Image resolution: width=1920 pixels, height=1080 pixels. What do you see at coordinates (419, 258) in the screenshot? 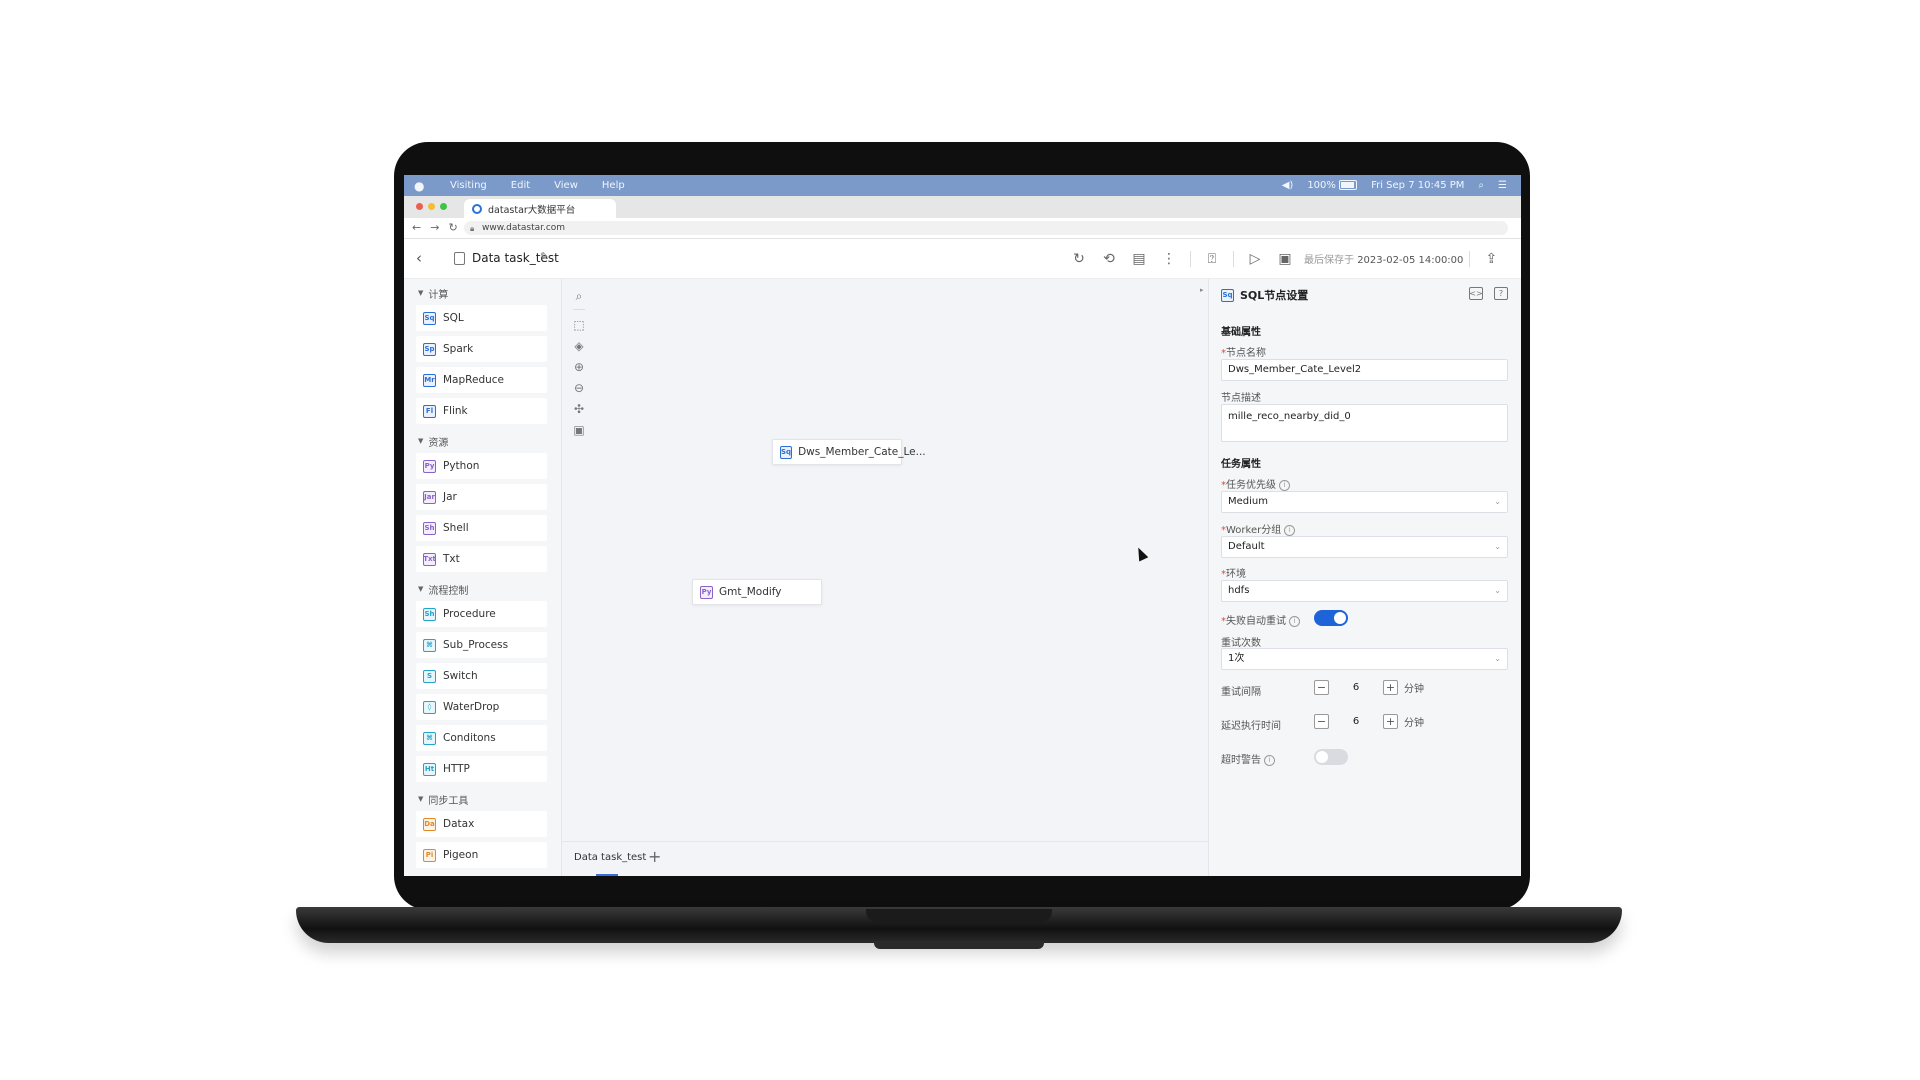
I see `back-chevron-icon: ‹` at bounding box center [419, 258].